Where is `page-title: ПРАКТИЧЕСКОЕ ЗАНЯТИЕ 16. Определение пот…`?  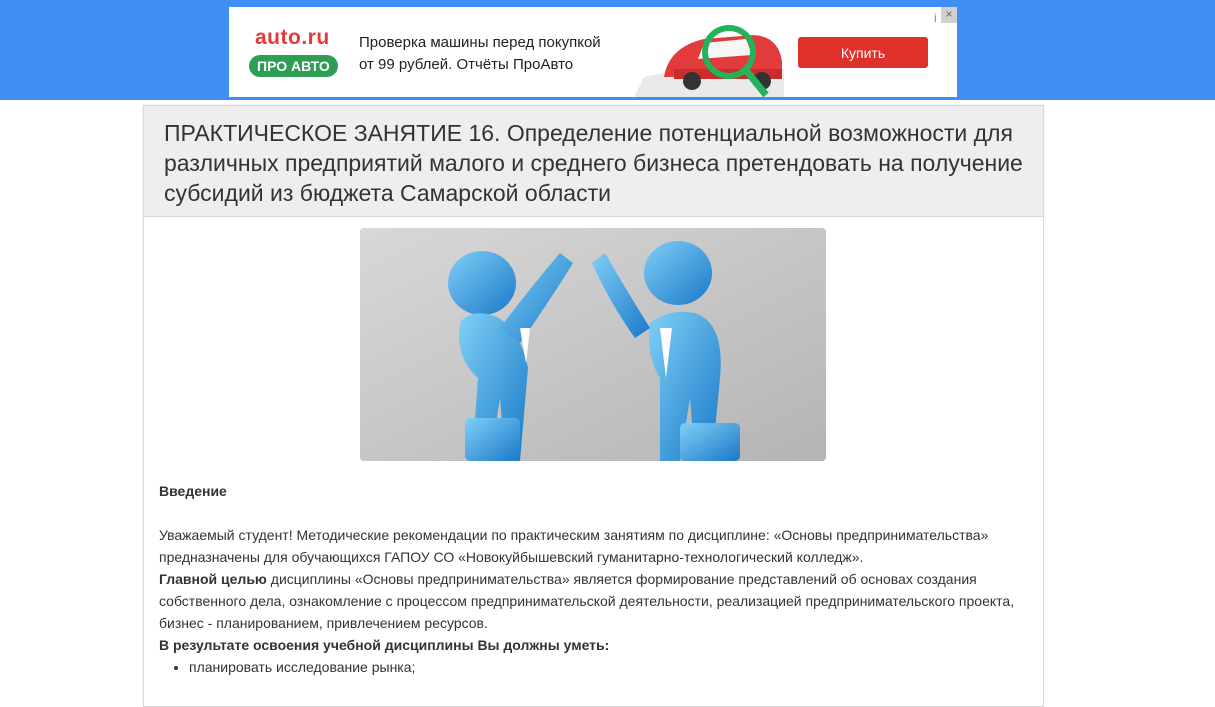 page-title: ПРАКТИЧЕСКОЕ ЗАНЯТИЕ 16. Определение пот… is located at coordinates (593, 163).